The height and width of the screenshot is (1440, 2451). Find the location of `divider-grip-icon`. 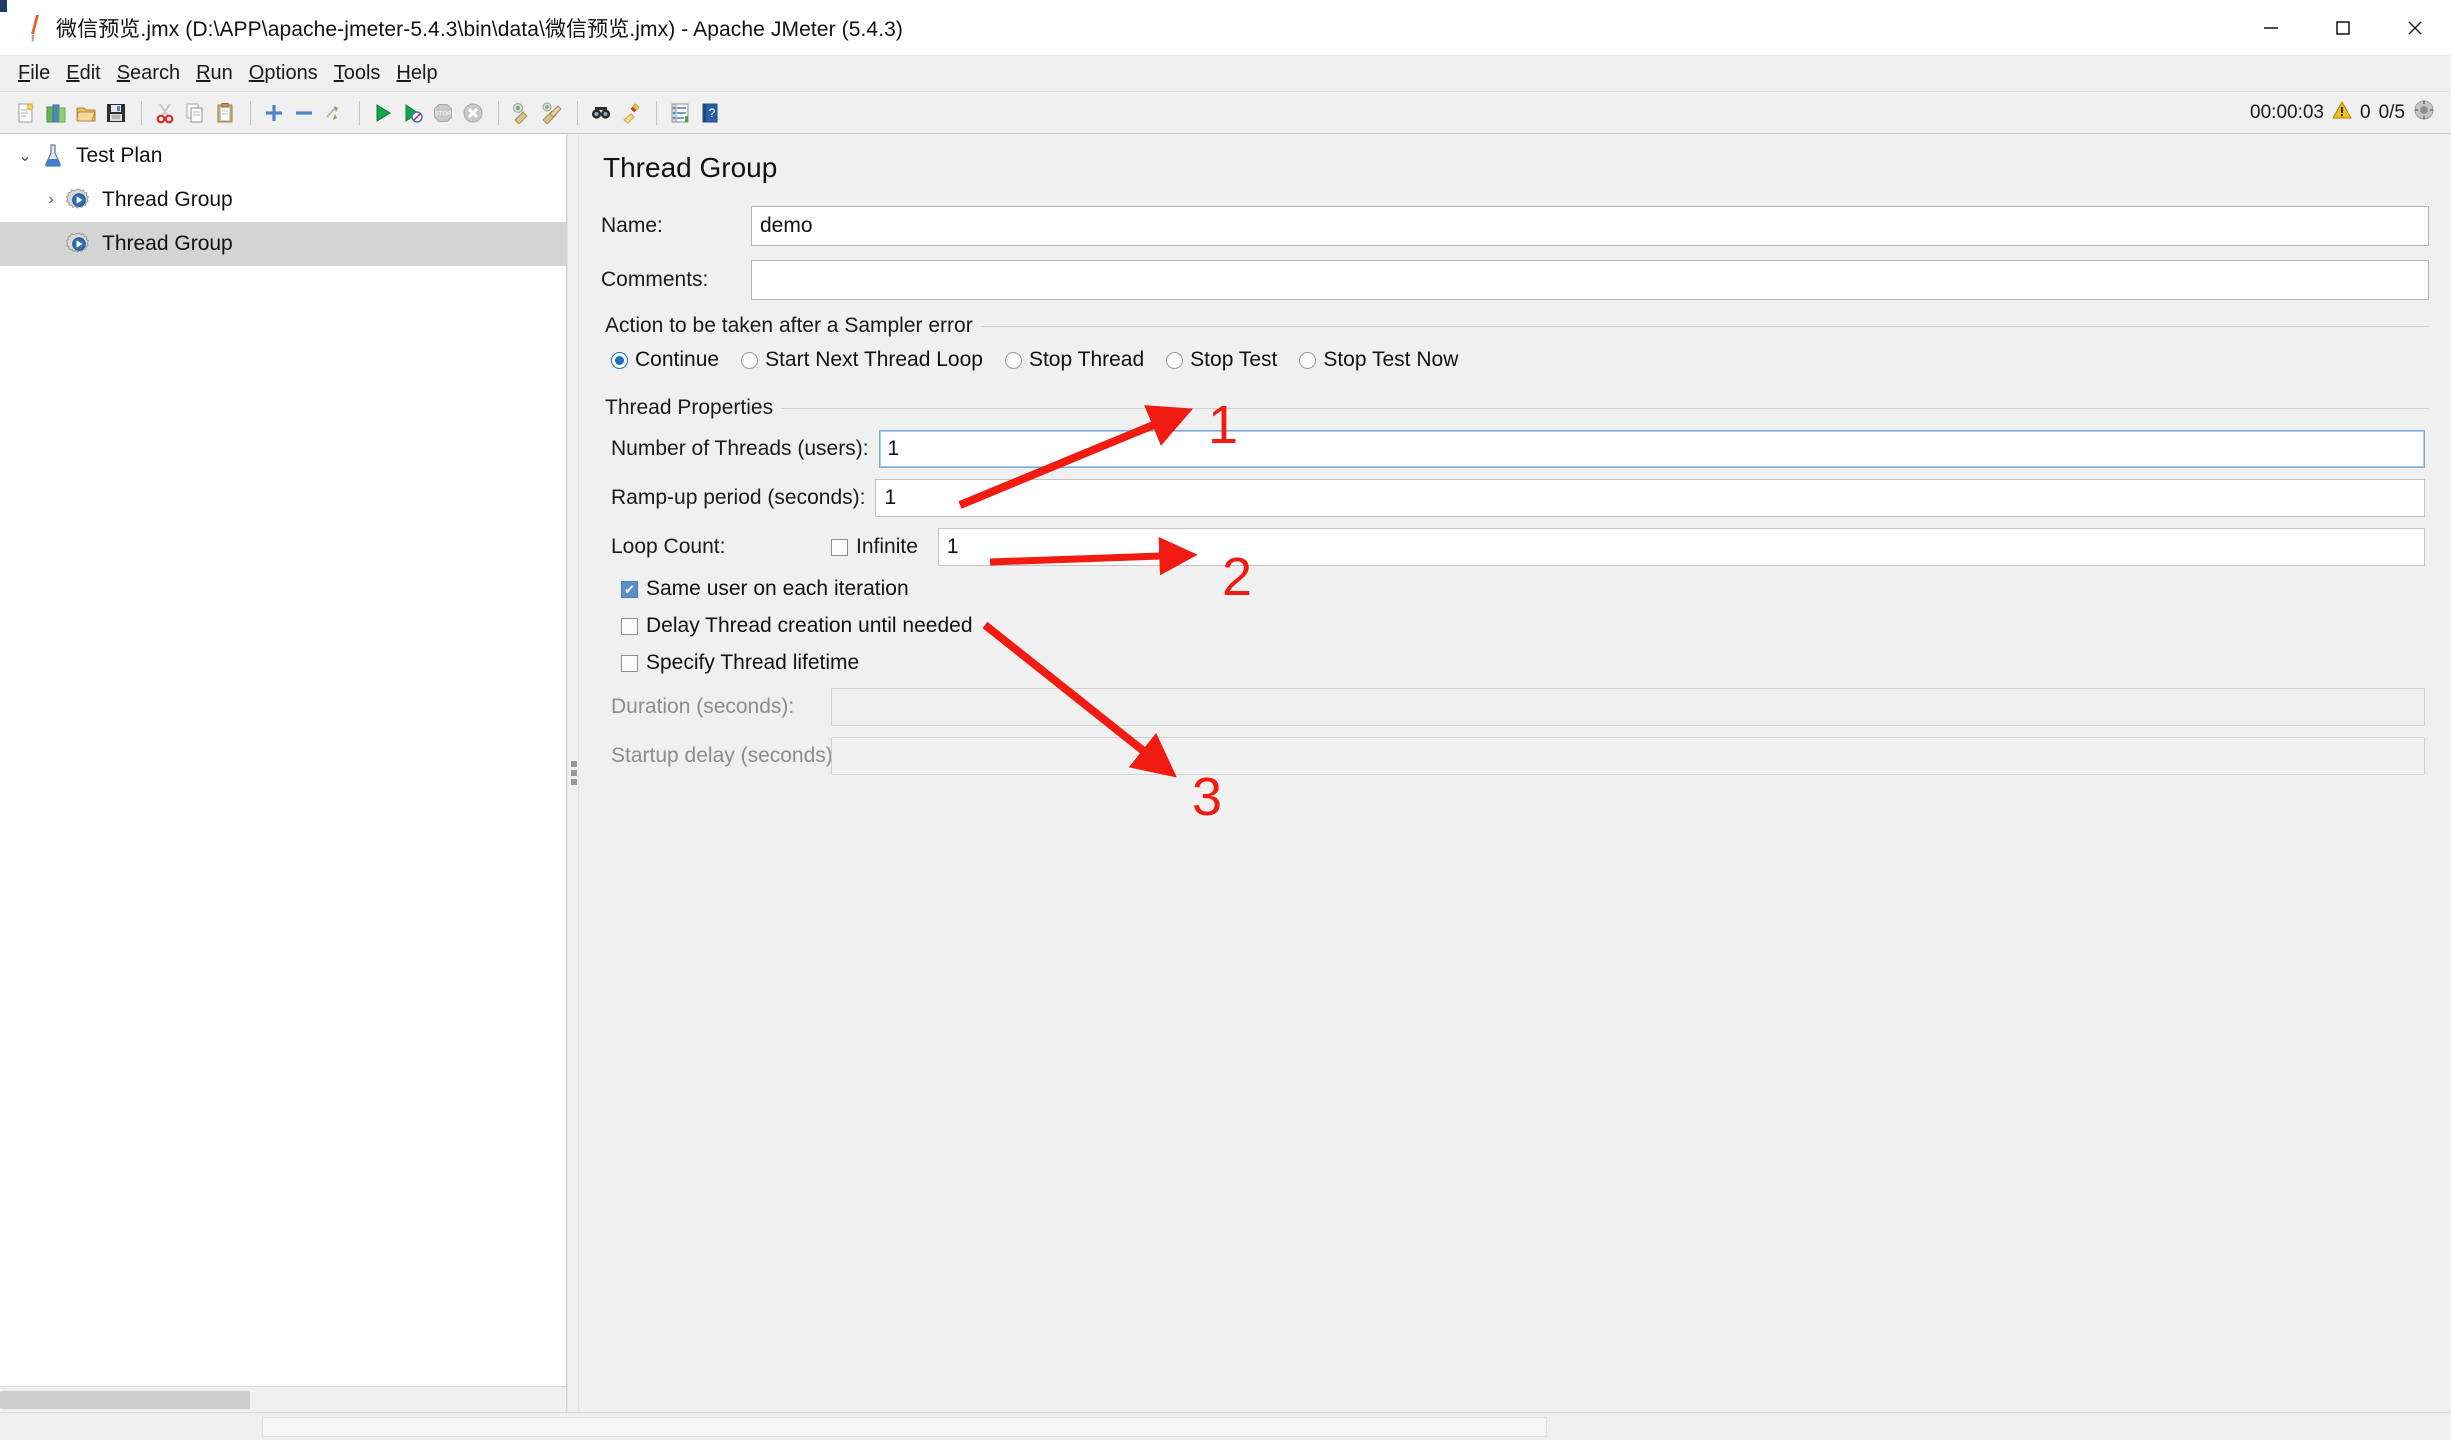

divider-grip-icon is located at coordinates (574, 773).